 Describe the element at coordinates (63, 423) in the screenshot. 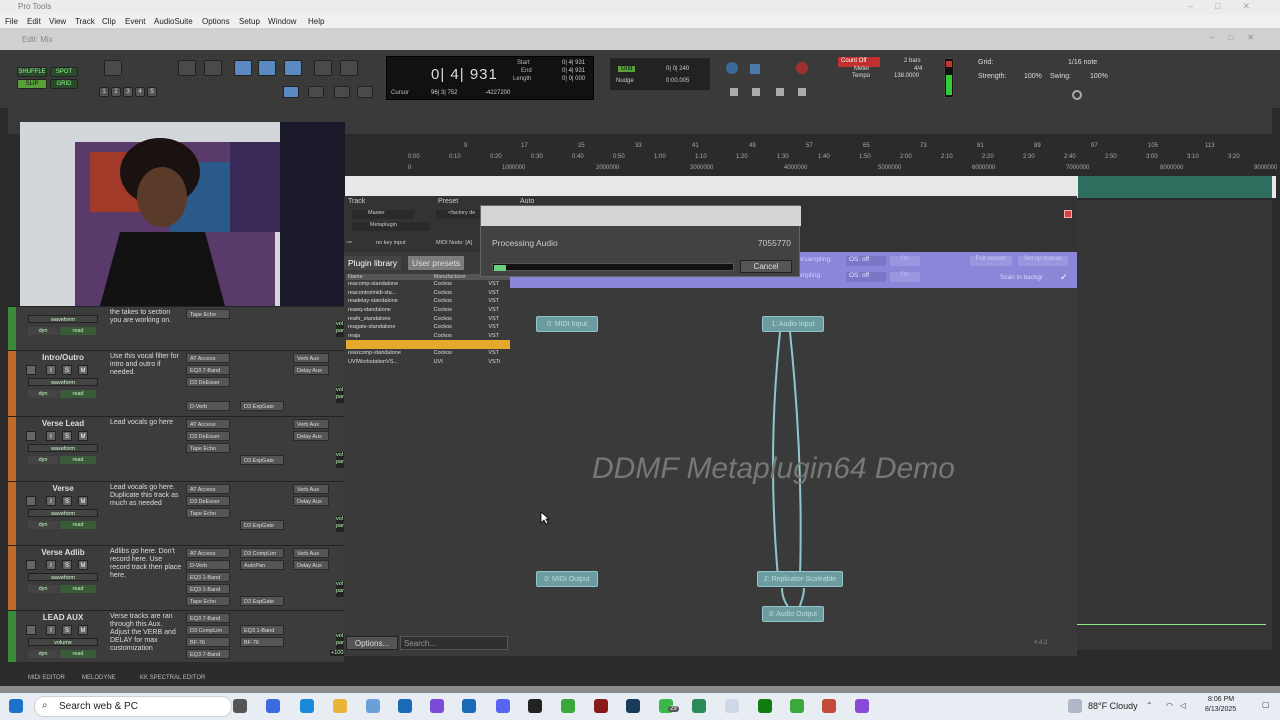

I see `track-name: Verse Lead` at that location.